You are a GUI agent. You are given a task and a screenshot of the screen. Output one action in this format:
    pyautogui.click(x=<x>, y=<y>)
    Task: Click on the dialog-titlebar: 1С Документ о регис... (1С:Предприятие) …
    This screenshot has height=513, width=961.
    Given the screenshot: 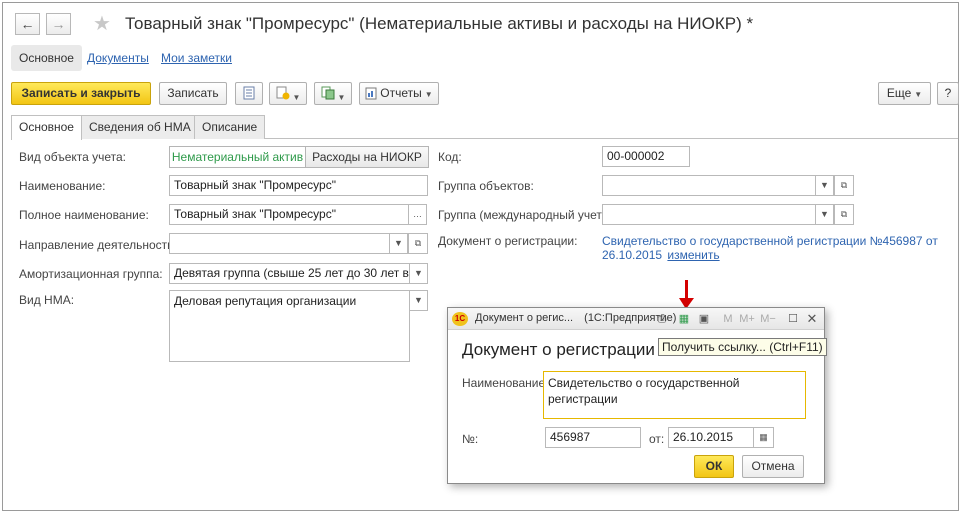 What is the action you would take?
    pyautogui.click(x=636, y=319)
    